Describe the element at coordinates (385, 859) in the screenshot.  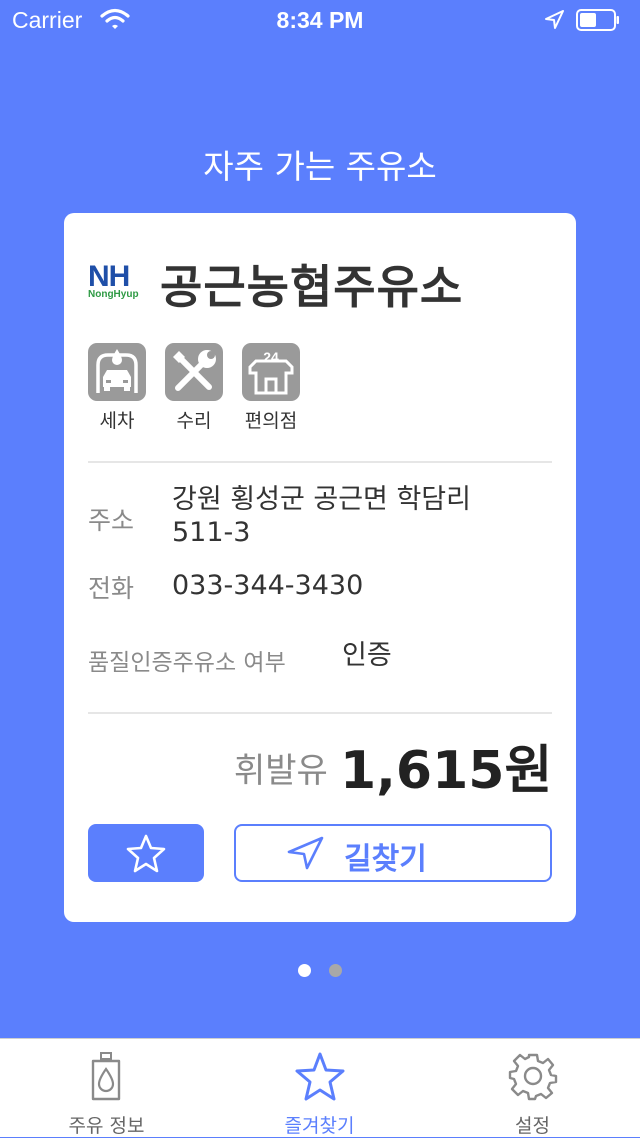
I see `route-button-label: 길찾기` at that location.